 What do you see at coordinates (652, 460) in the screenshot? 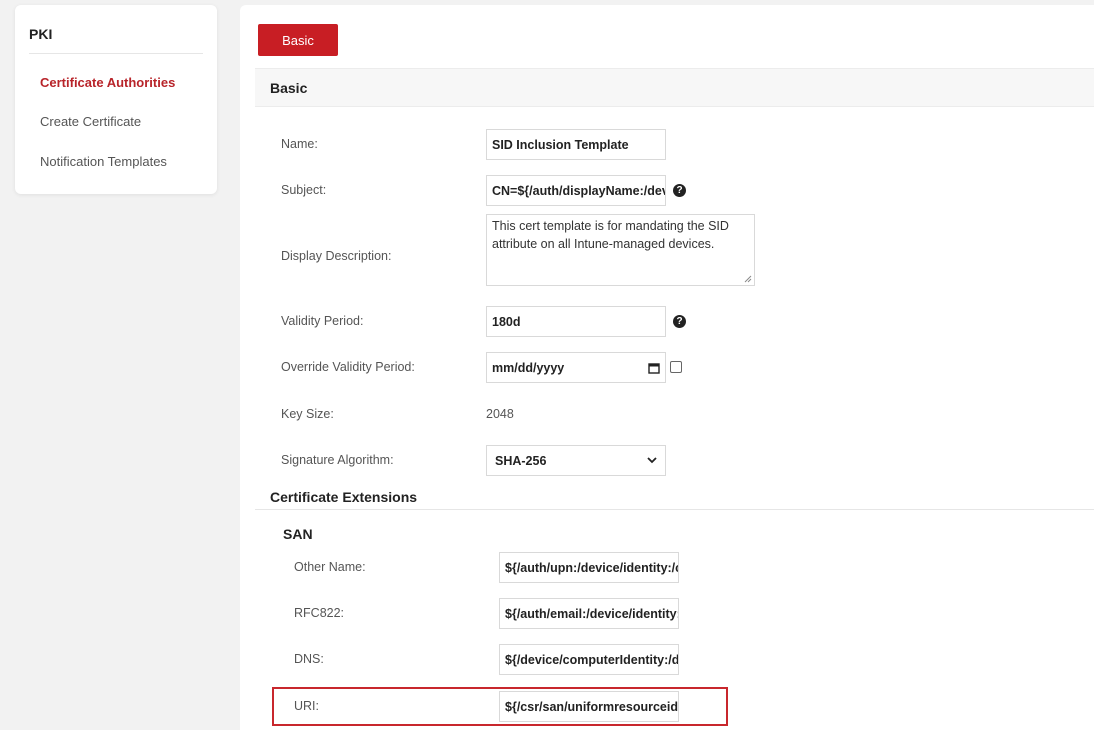
I see `chevron-down-icon` at bounding box center [652, 460].